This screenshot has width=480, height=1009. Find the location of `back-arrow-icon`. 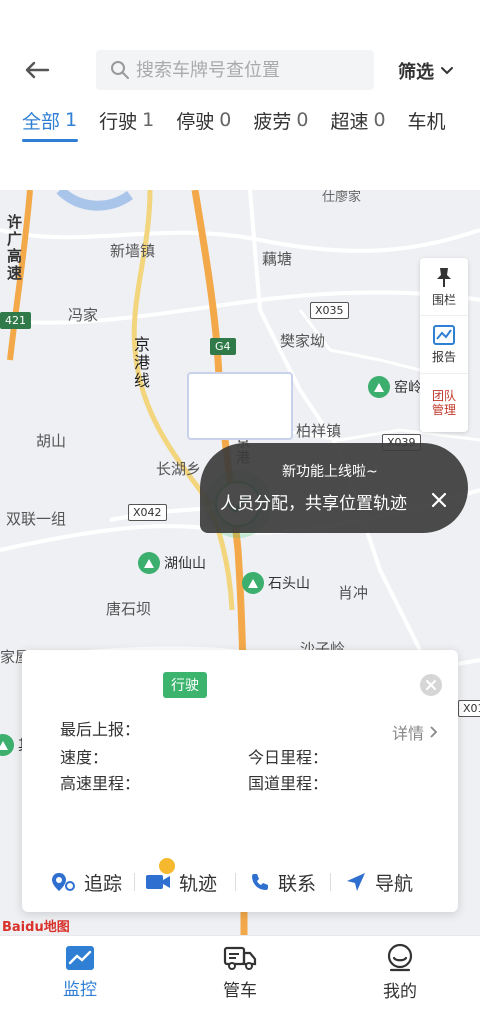

back-arrow-icon is located at coordinates (37, 70).